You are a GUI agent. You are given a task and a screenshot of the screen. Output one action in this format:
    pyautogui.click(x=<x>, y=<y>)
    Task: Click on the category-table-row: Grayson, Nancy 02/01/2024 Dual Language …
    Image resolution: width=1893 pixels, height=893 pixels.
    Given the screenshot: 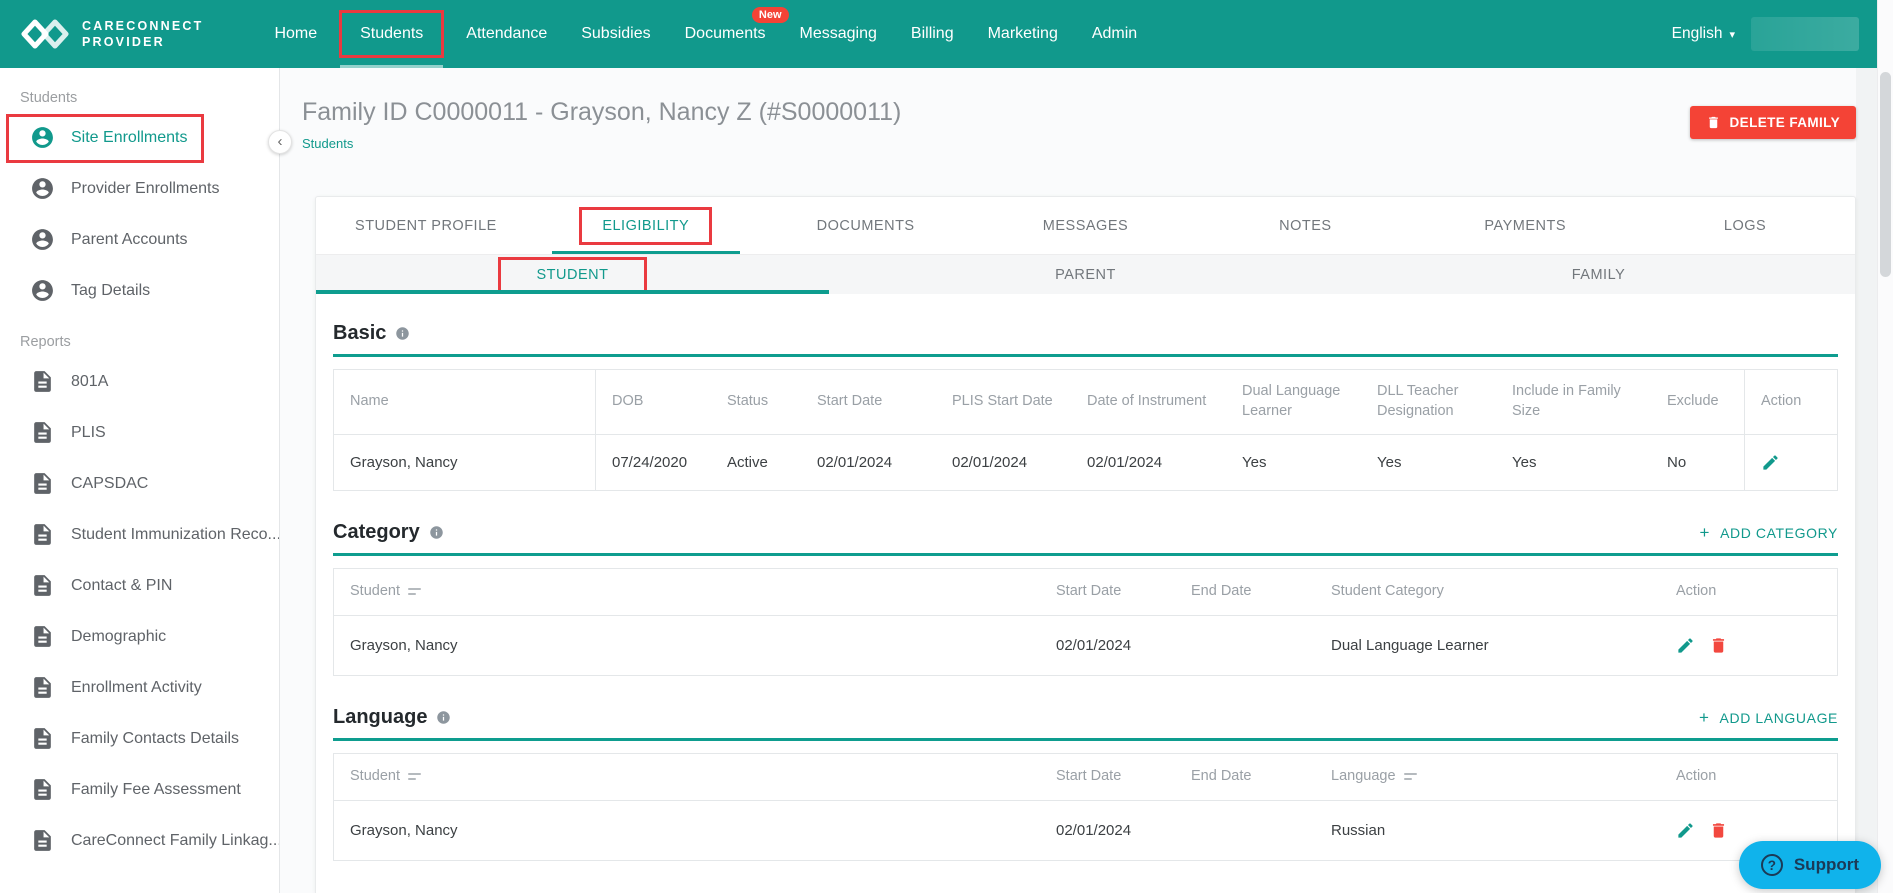 What is the action you would take?
    pyautogui.click(x=1085, y=645)
    